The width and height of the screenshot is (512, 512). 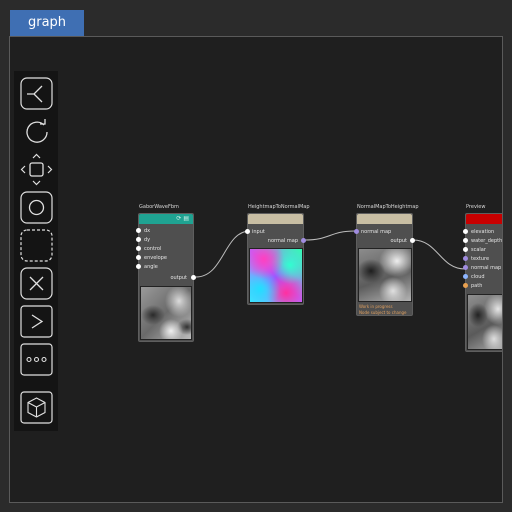 I want to click on tool-palette, so click(x=36, y=251).